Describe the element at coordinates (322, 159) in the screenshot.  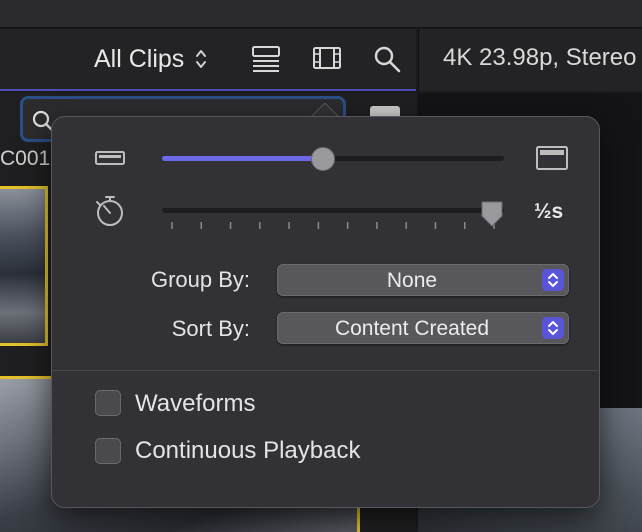
I see `clip-height-slider-knob` at that location.